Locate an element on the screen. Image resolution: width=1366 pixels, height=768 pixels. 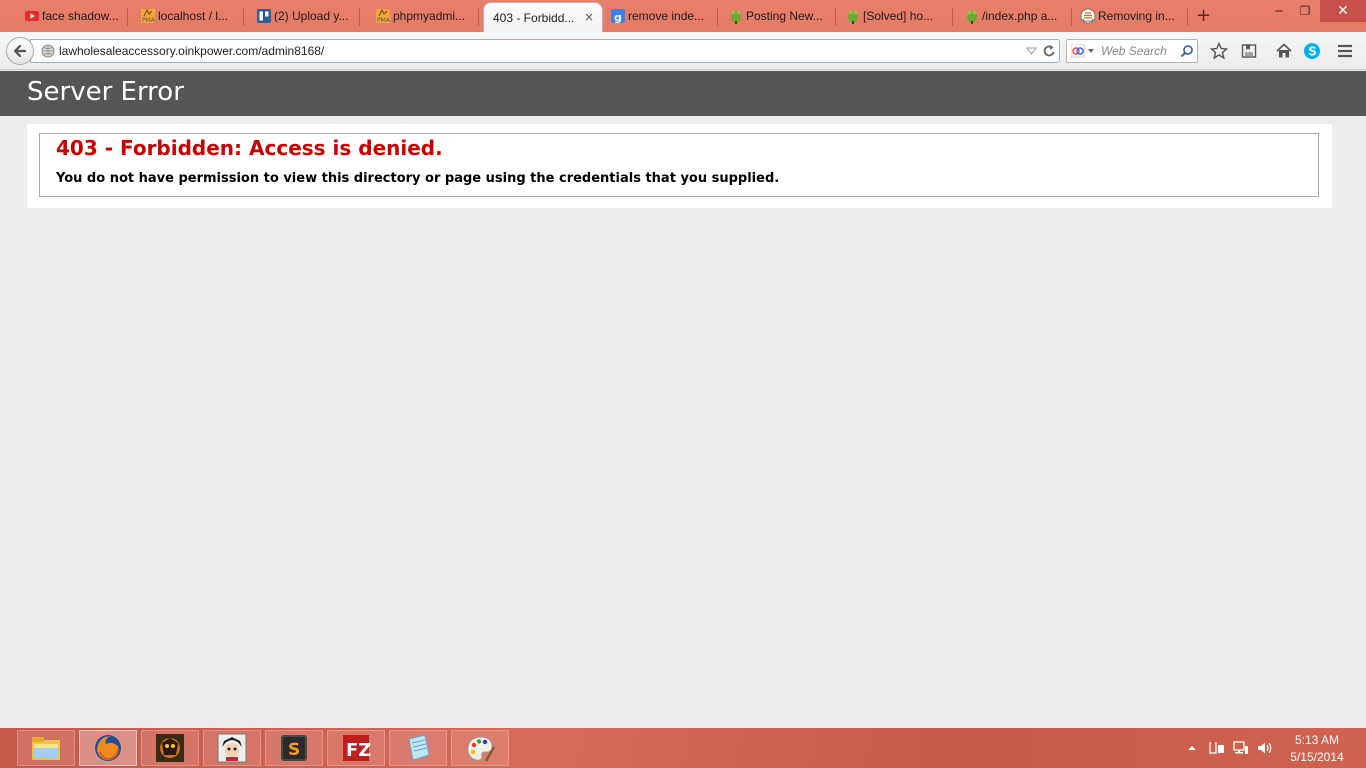
reload-icon is located at coordinates (1049, 51).